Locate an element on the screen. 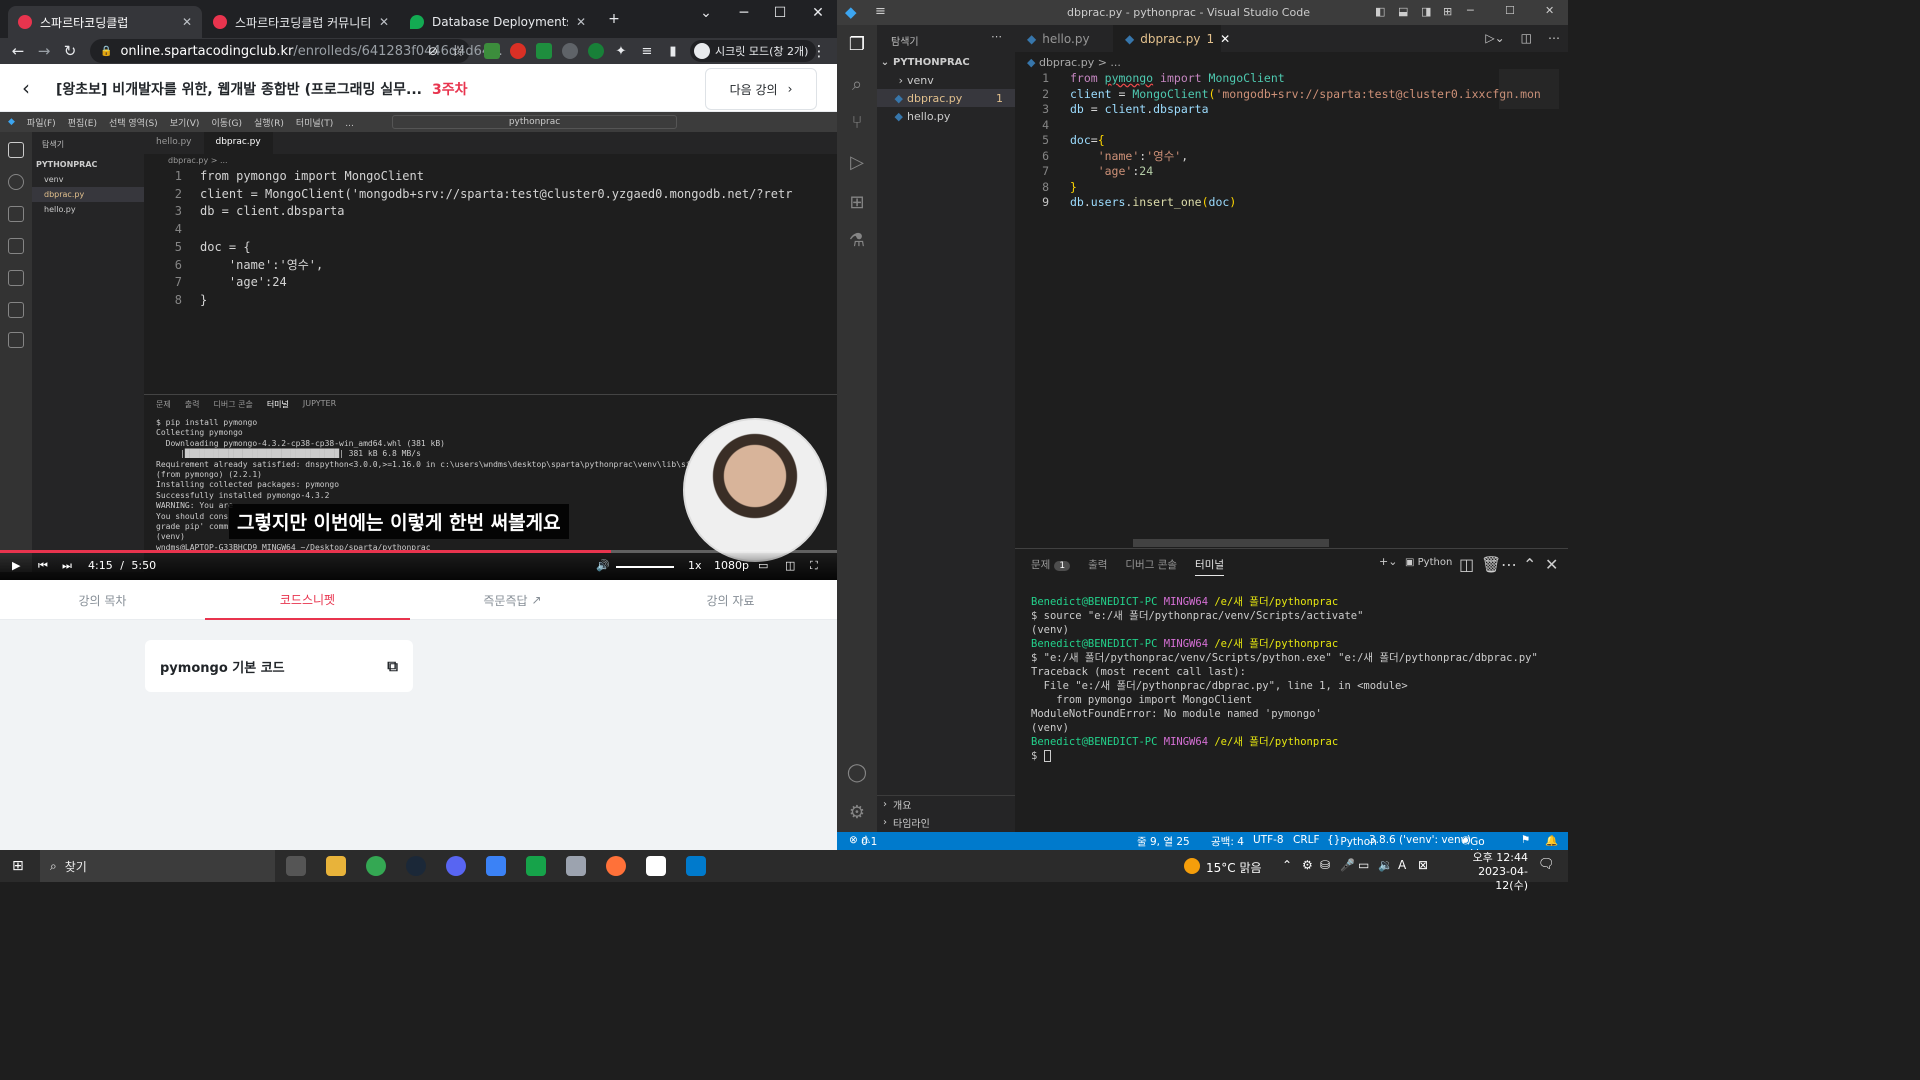  project-folder: ⌄ PYTHONPRAC is located at coordinates (946, 62).